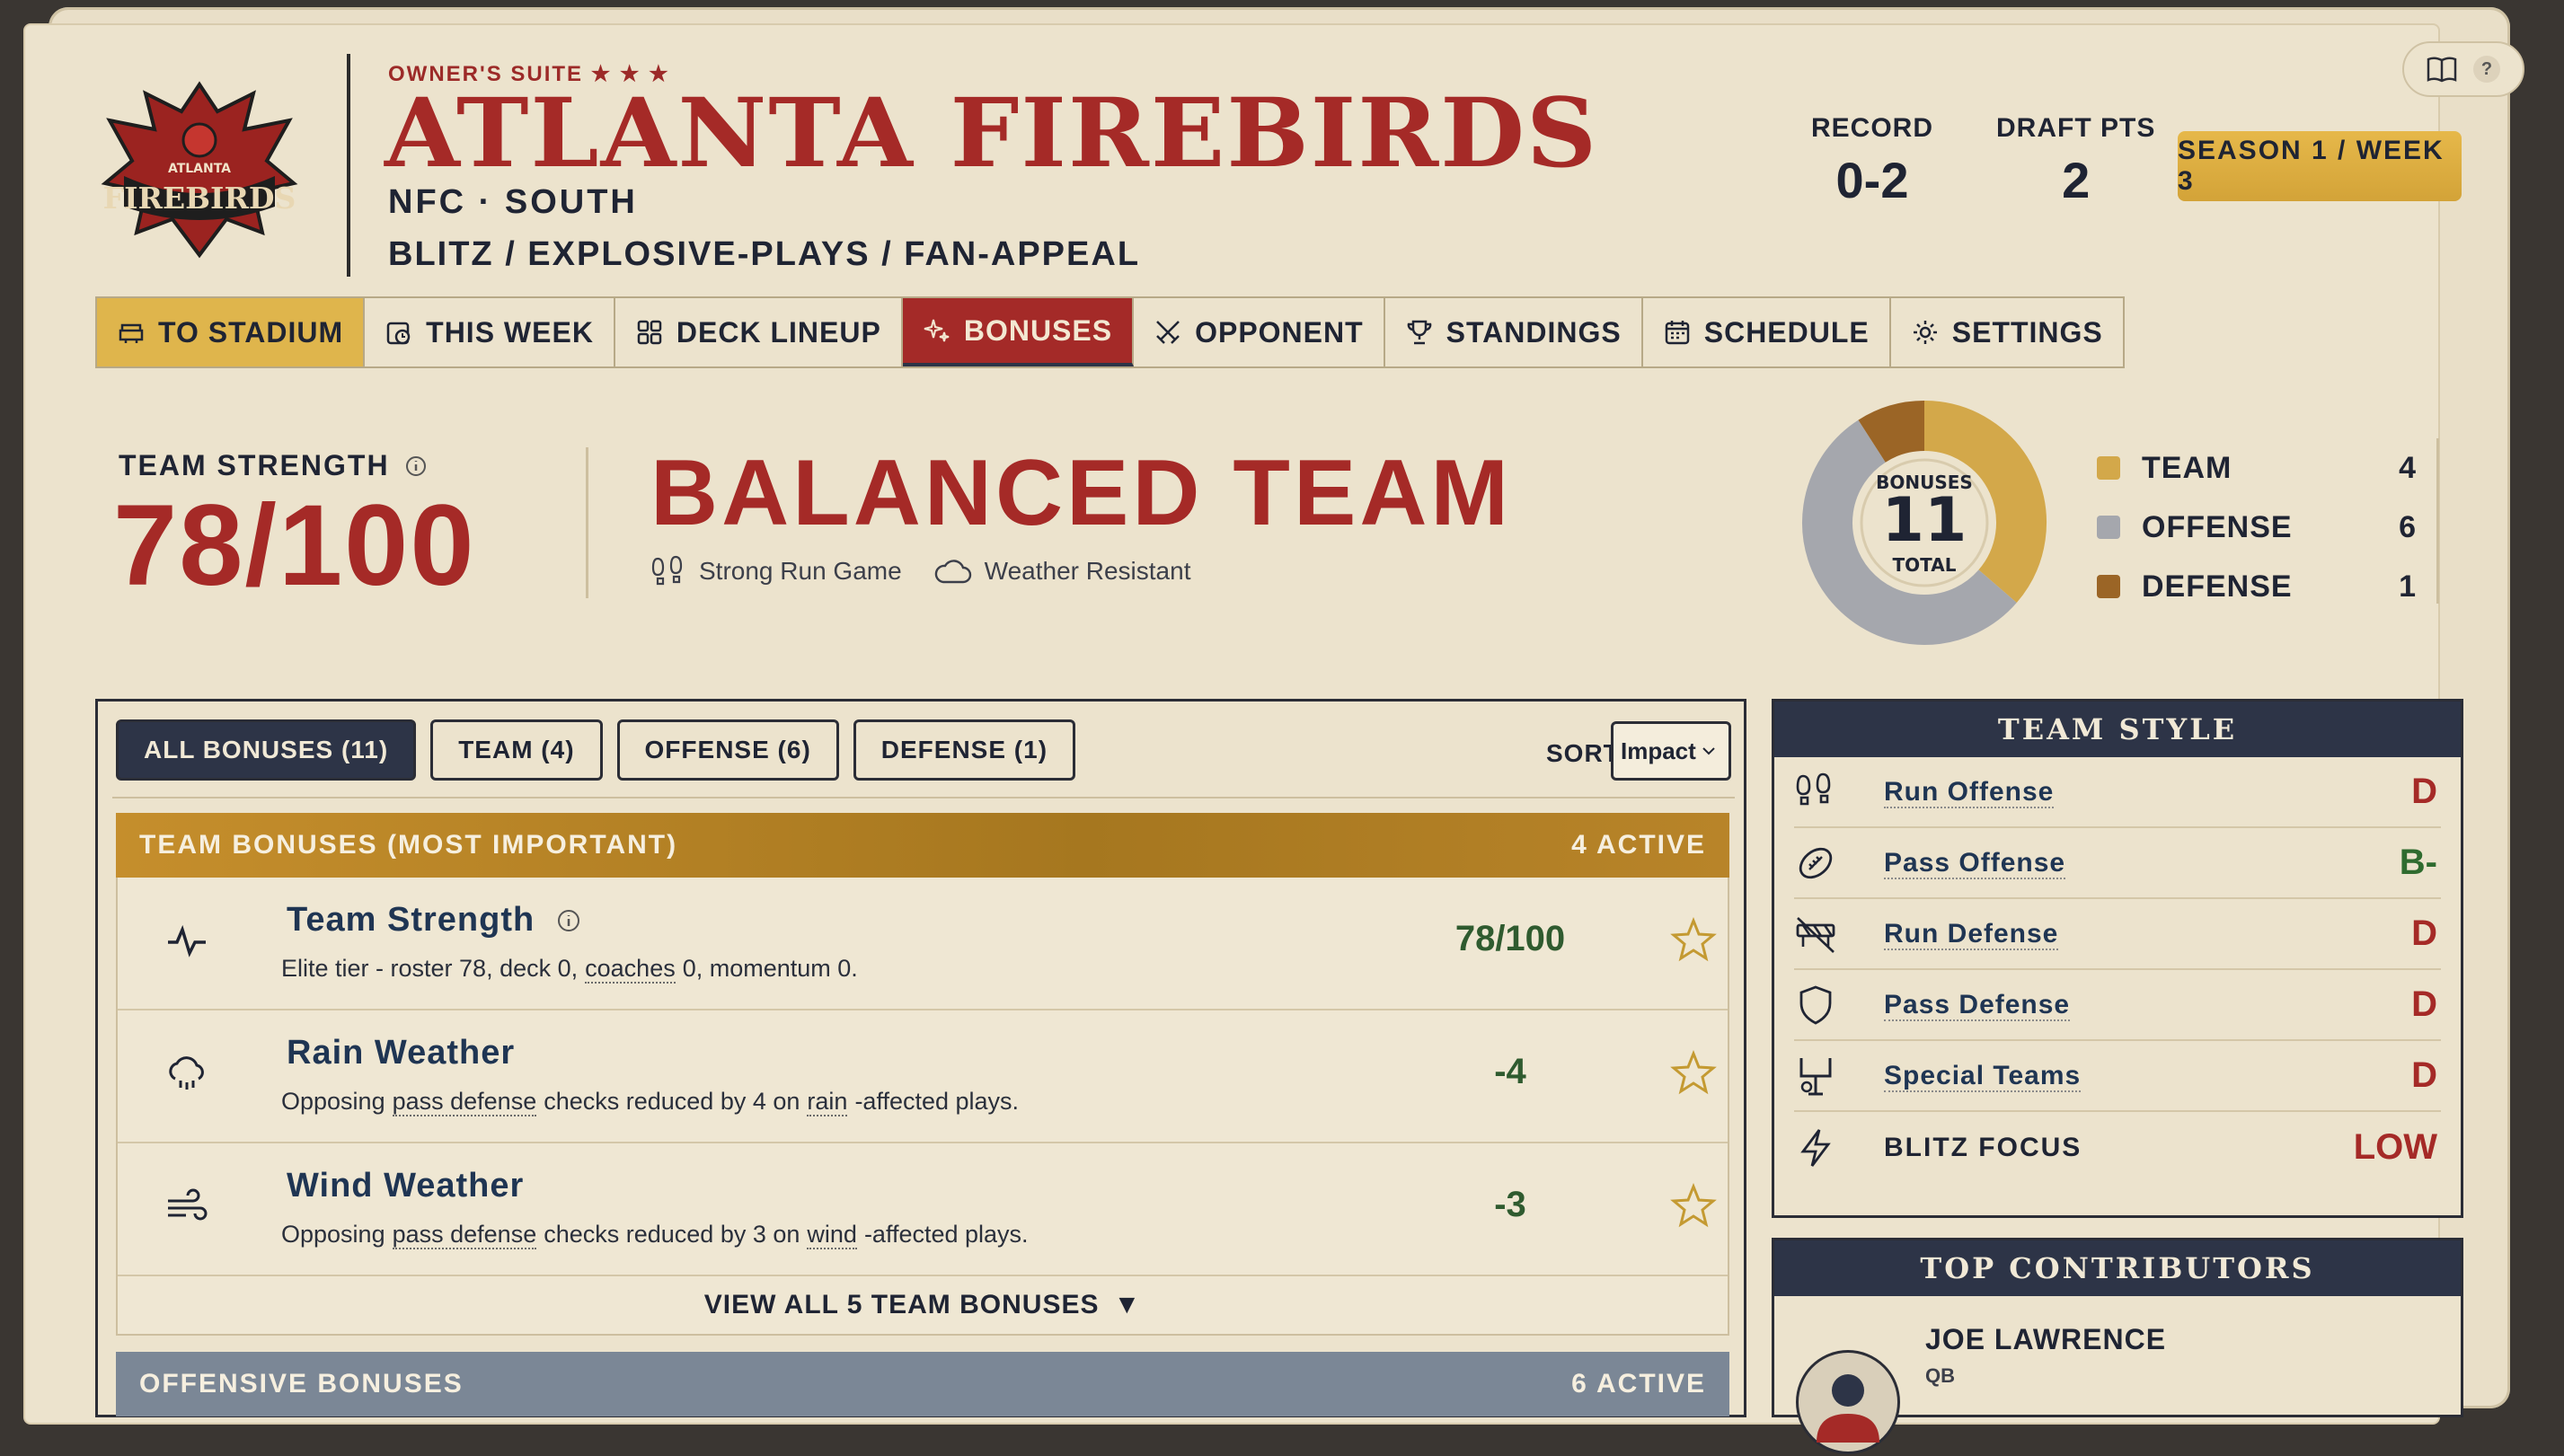 Image resolution: width=2564 pixels, height=1456 pixels. Describe the element at coordinates (434, 920) in the screenshot. I see `bonus-name: Team Strength` at that location.